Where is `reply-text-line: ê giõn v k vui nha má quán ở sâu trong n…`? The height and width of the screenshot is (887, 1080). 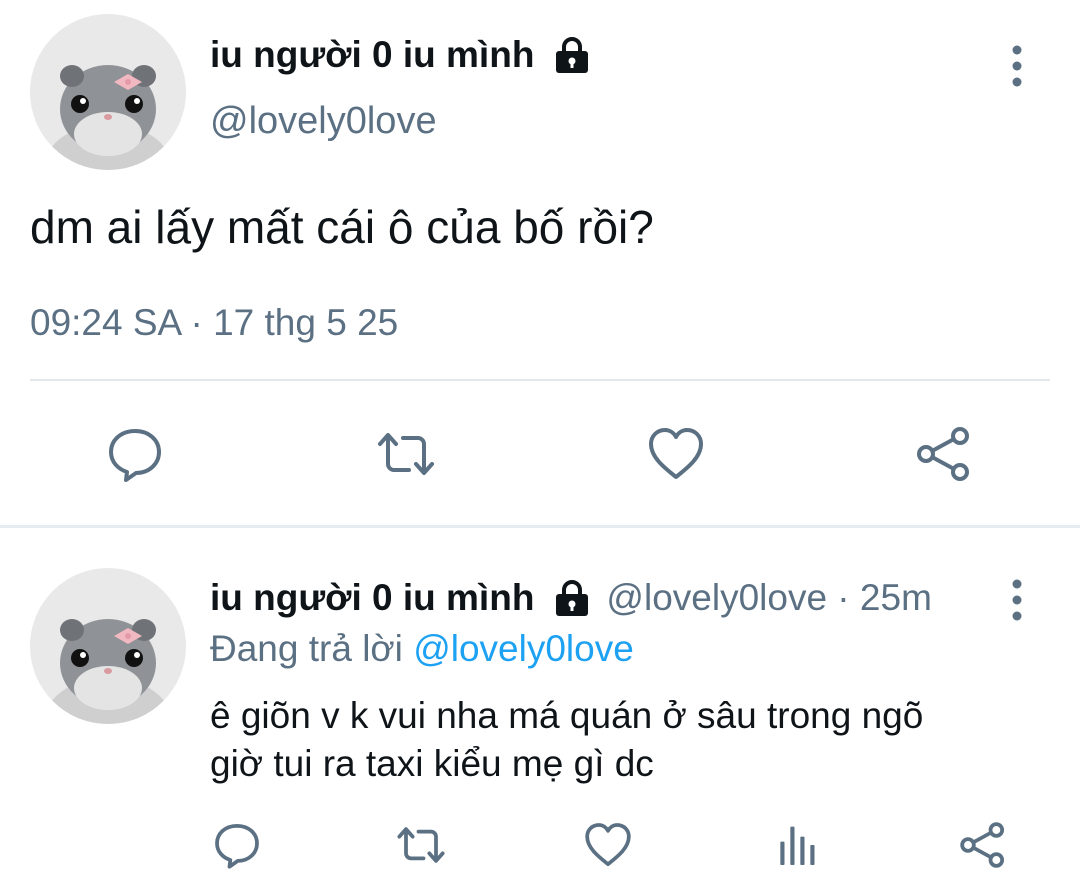 reply-text-line: ê giõn v k vui nha má quán ở sâu trong n… is located at coordinates (567, 715).